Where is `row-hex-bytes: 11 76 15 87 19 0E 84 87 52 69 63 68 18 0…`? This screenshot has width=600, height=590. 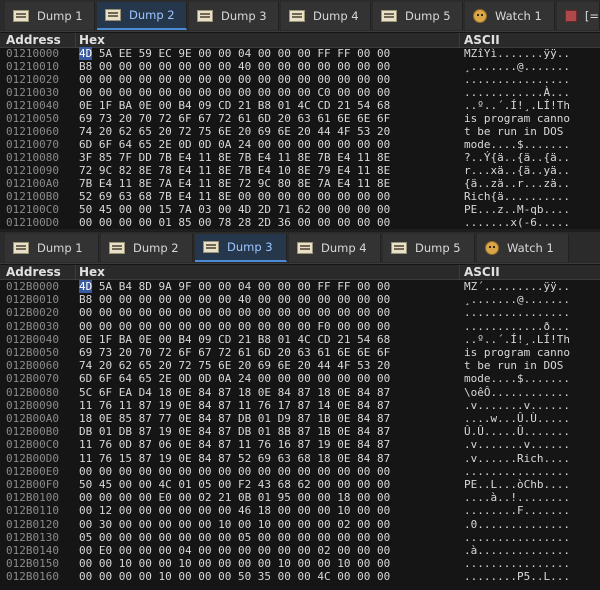
row-hex-bytes: 11 76 15 87 19 0E 84 87 52 69 63 68 18 0… is located at coordinates (234, 458).